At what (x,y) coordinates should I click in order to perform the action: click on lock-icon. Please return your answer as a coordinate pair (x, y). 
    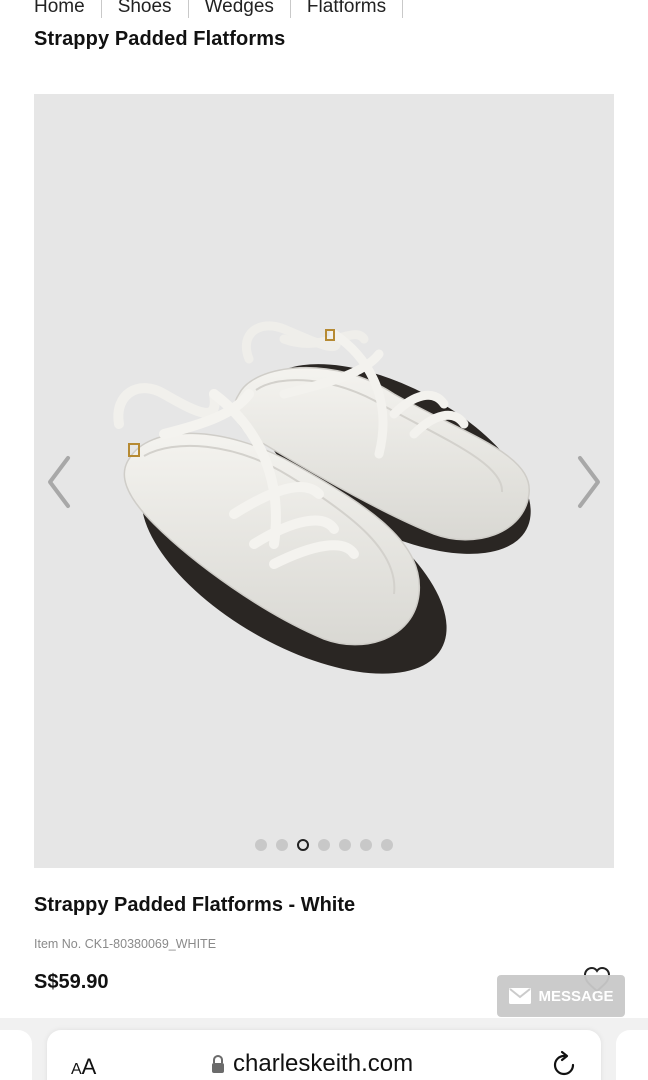
    Looking at the image, I should click on (218, 1063).